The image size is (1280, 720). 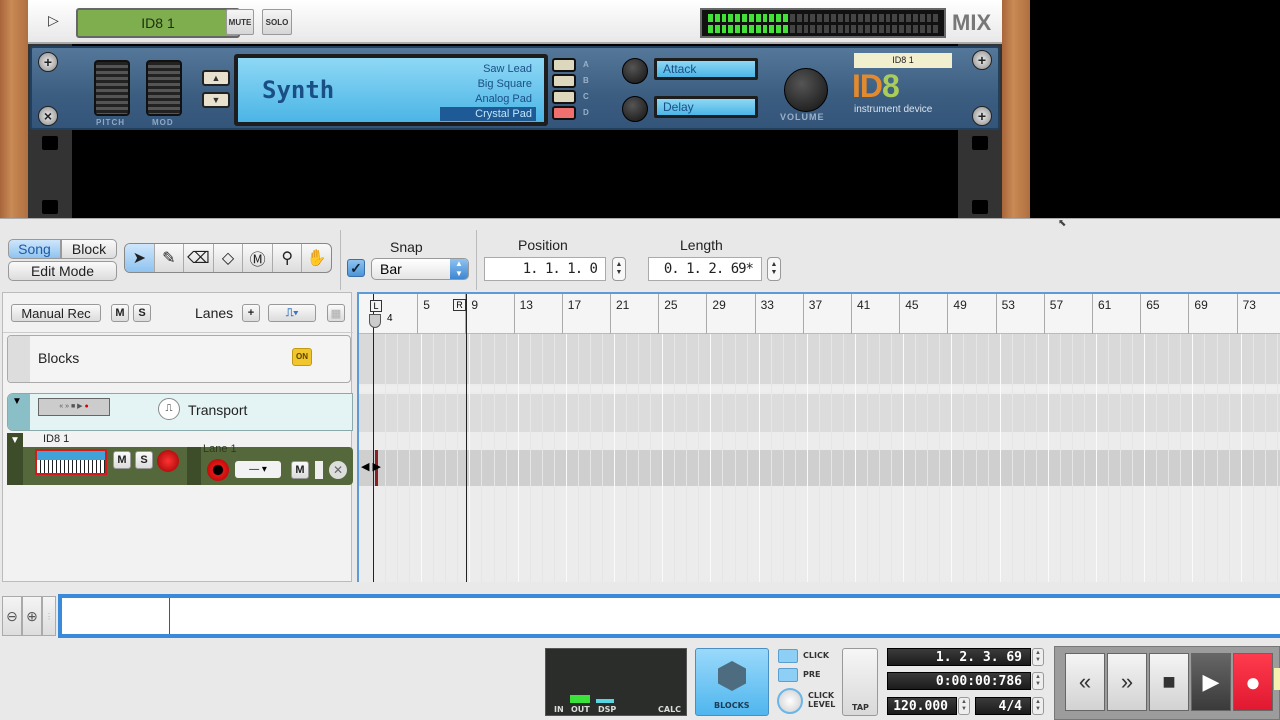 What do you see at coordinates (543, 245) in the screenshot?
I see `position-label: Position` at bounding box center [543, 245].